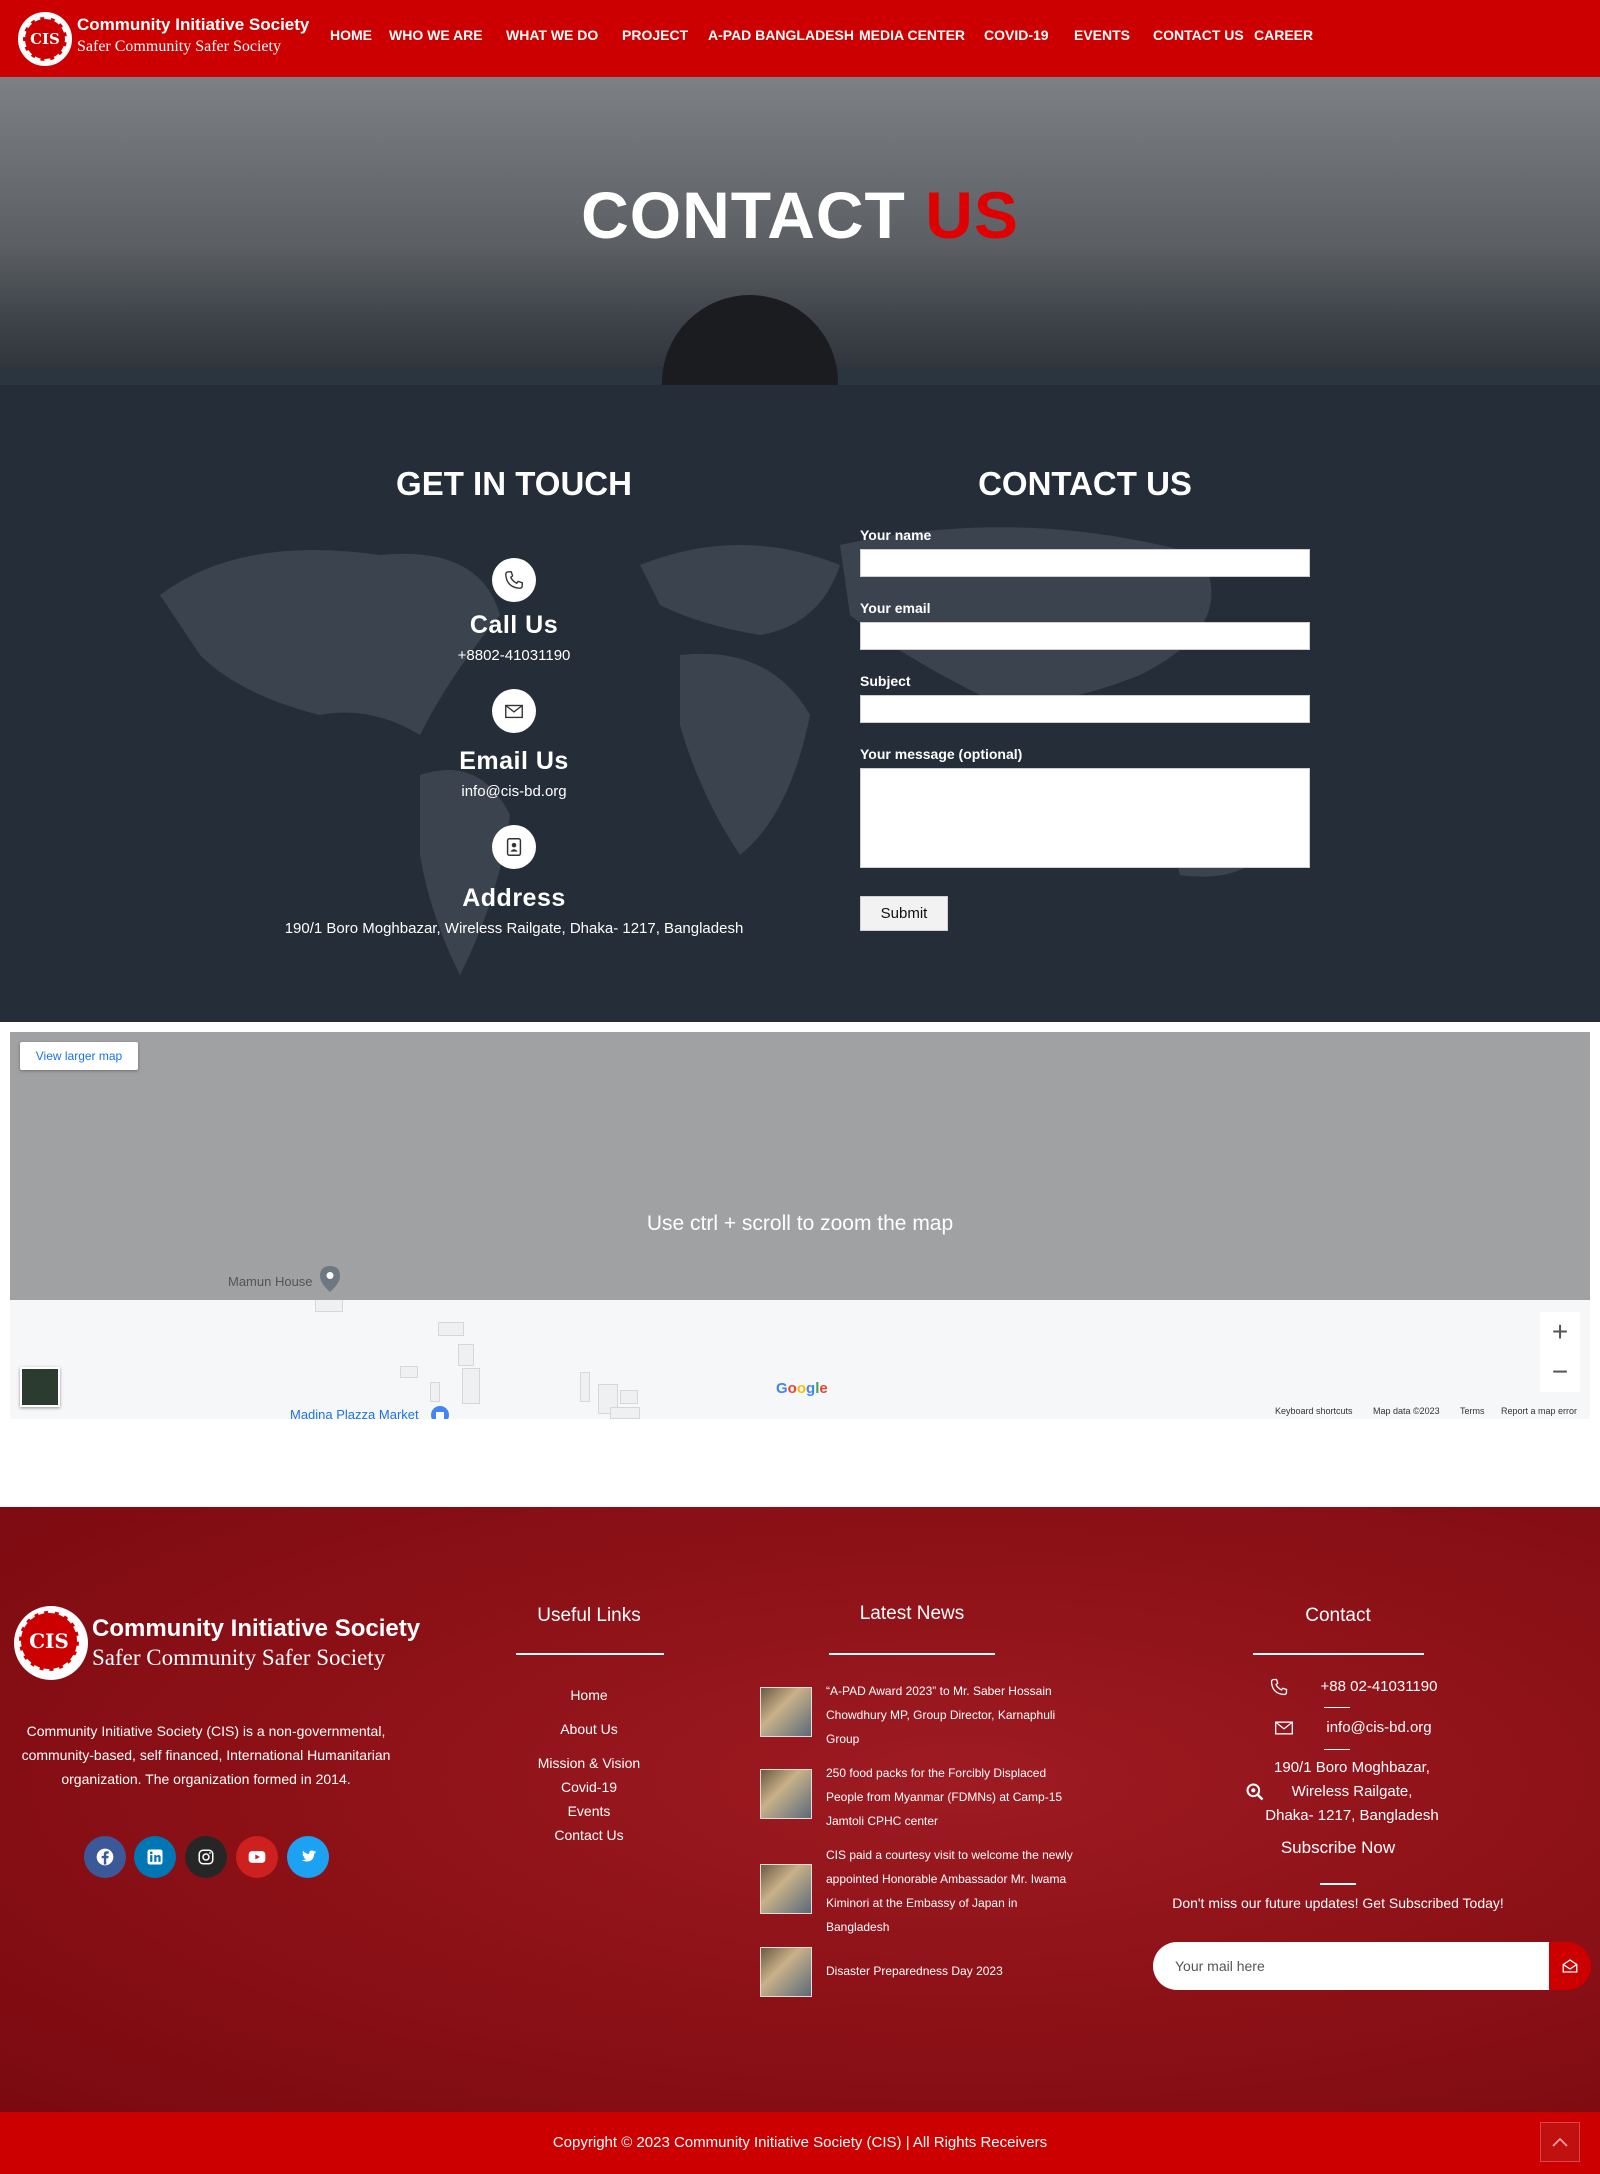 Image resolution: width=1600 pixels, height=2174 pixels. I want to click on map-data-attribution: Map data ©2023, so click(1406, 1411).